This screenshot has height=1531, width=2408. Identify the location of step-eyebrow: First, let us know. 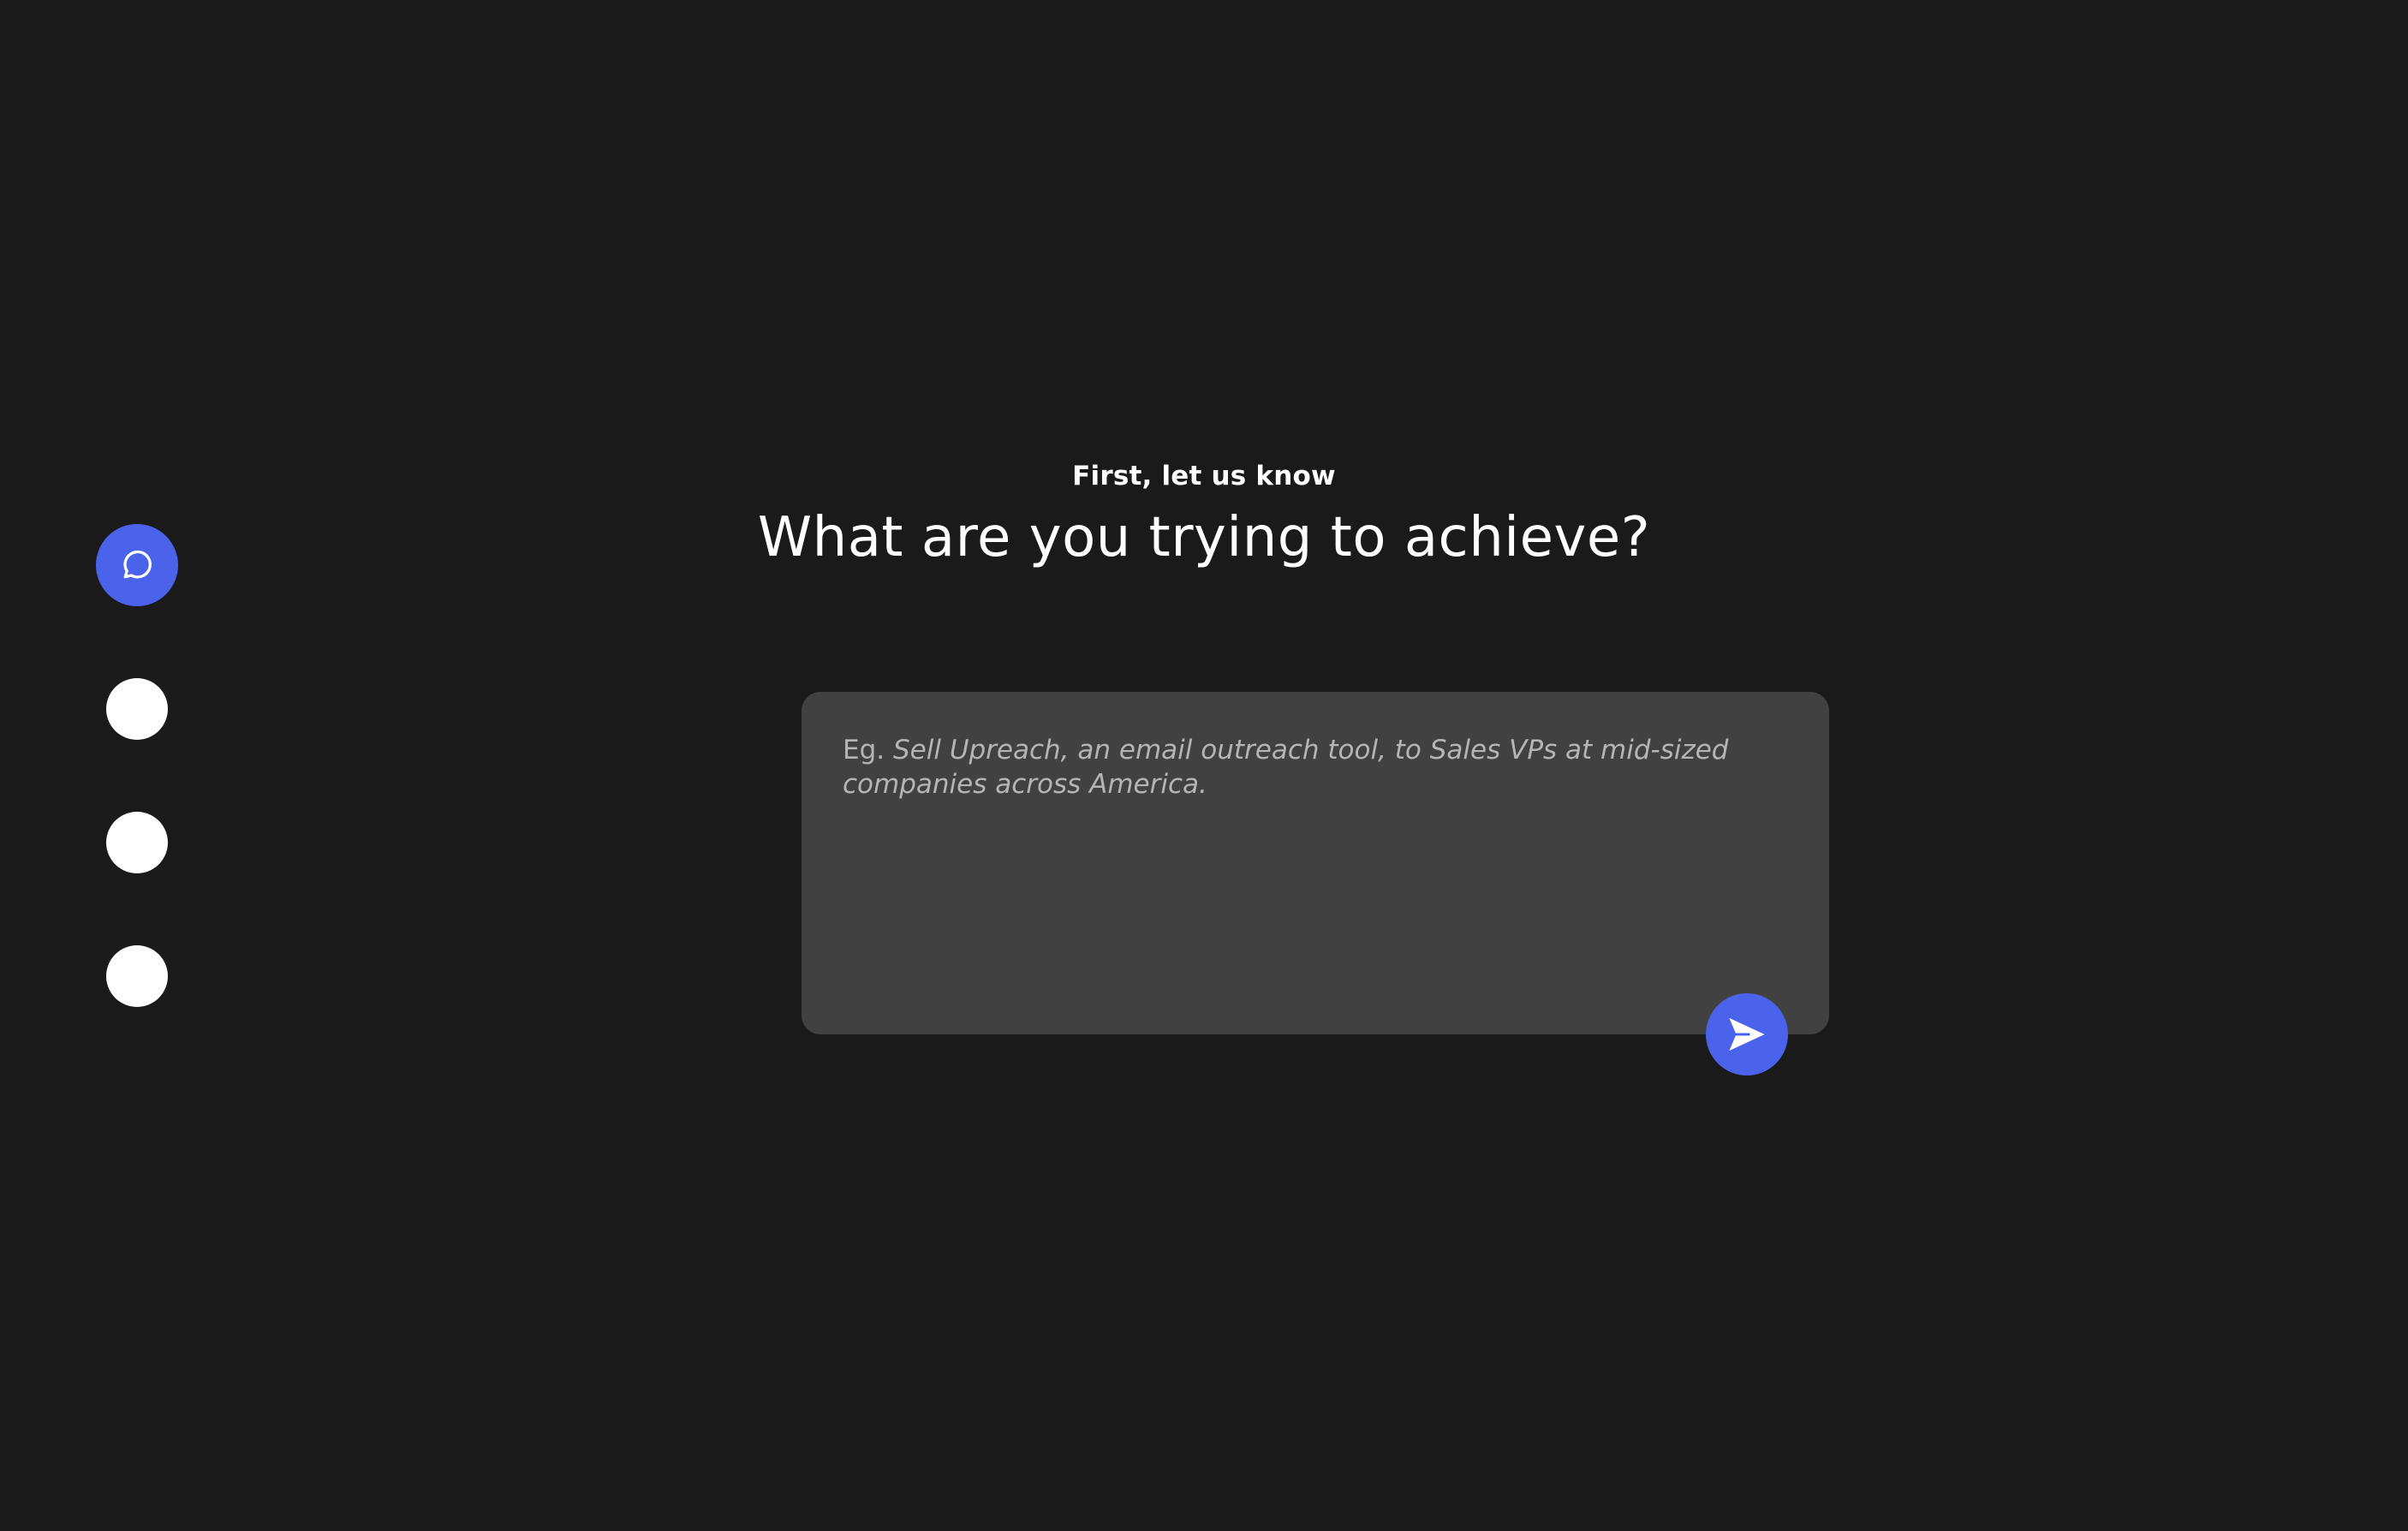
(1204, 476).